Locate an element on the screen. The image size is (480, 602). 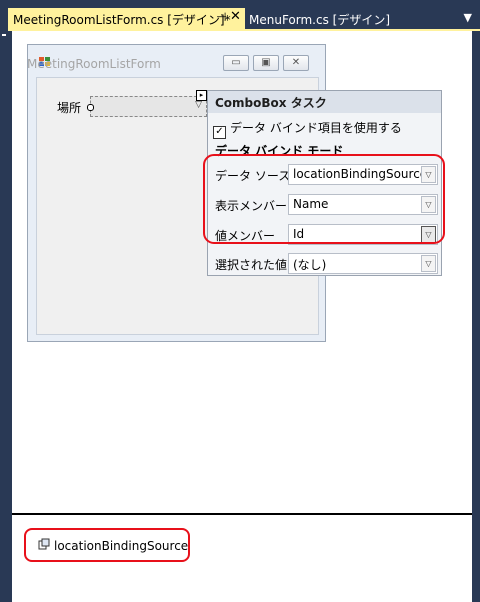
tasks-title: ComboBox タスク is located at coordinates (271, 103).